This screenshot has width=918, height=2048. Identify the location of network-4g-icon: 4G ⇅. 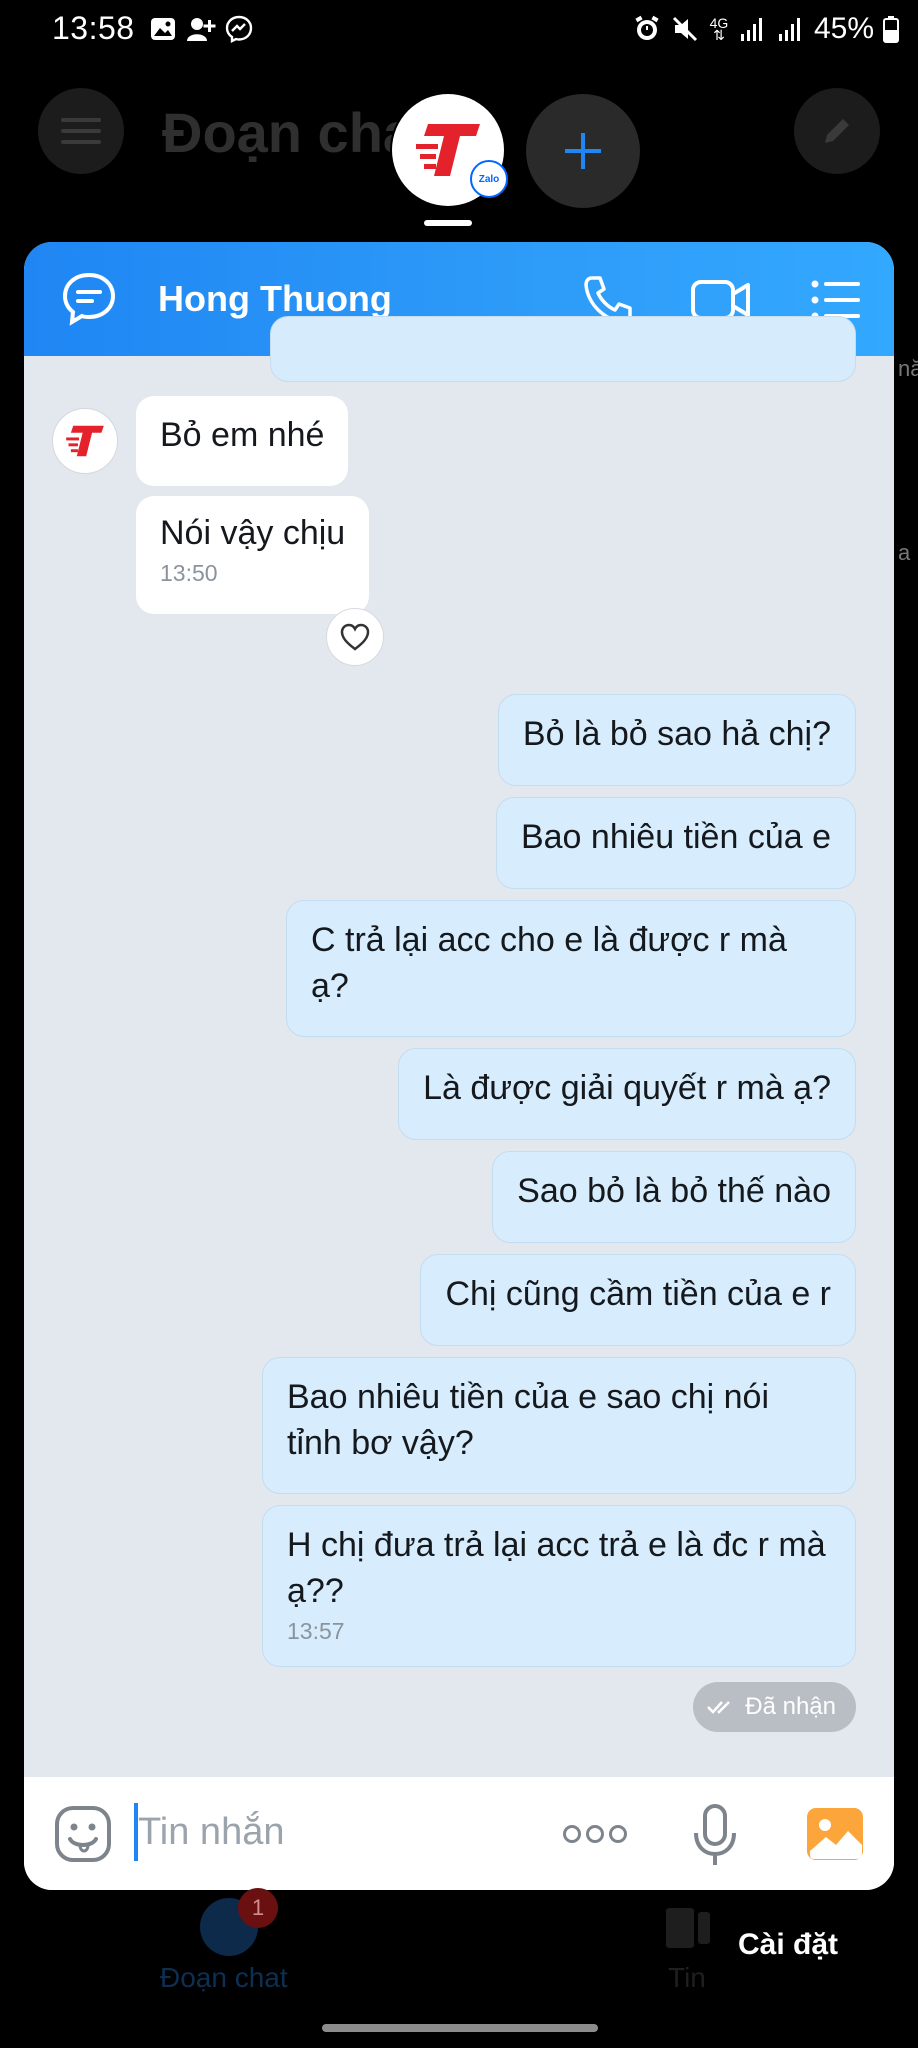
(719, 29).